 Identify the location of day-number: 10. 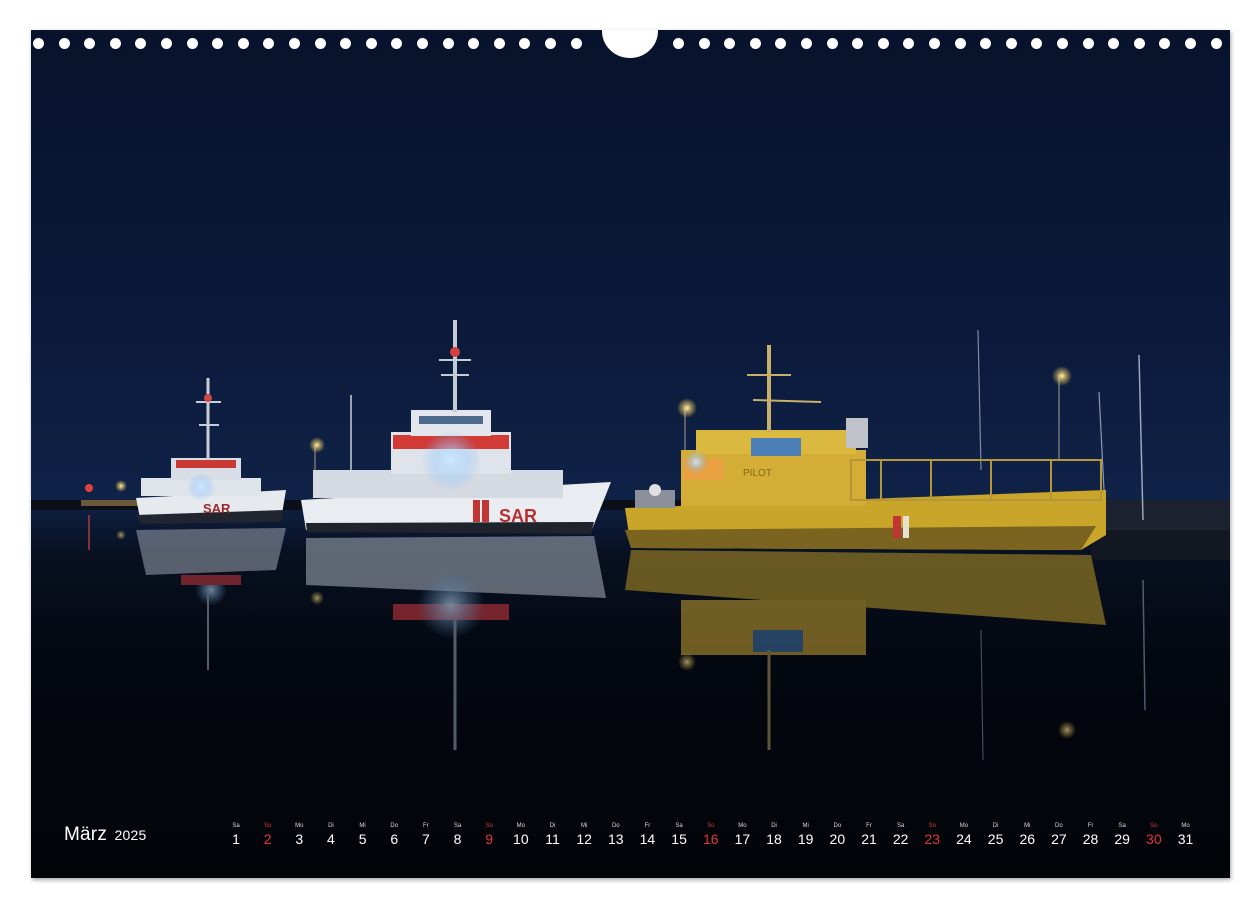
(521, 839).